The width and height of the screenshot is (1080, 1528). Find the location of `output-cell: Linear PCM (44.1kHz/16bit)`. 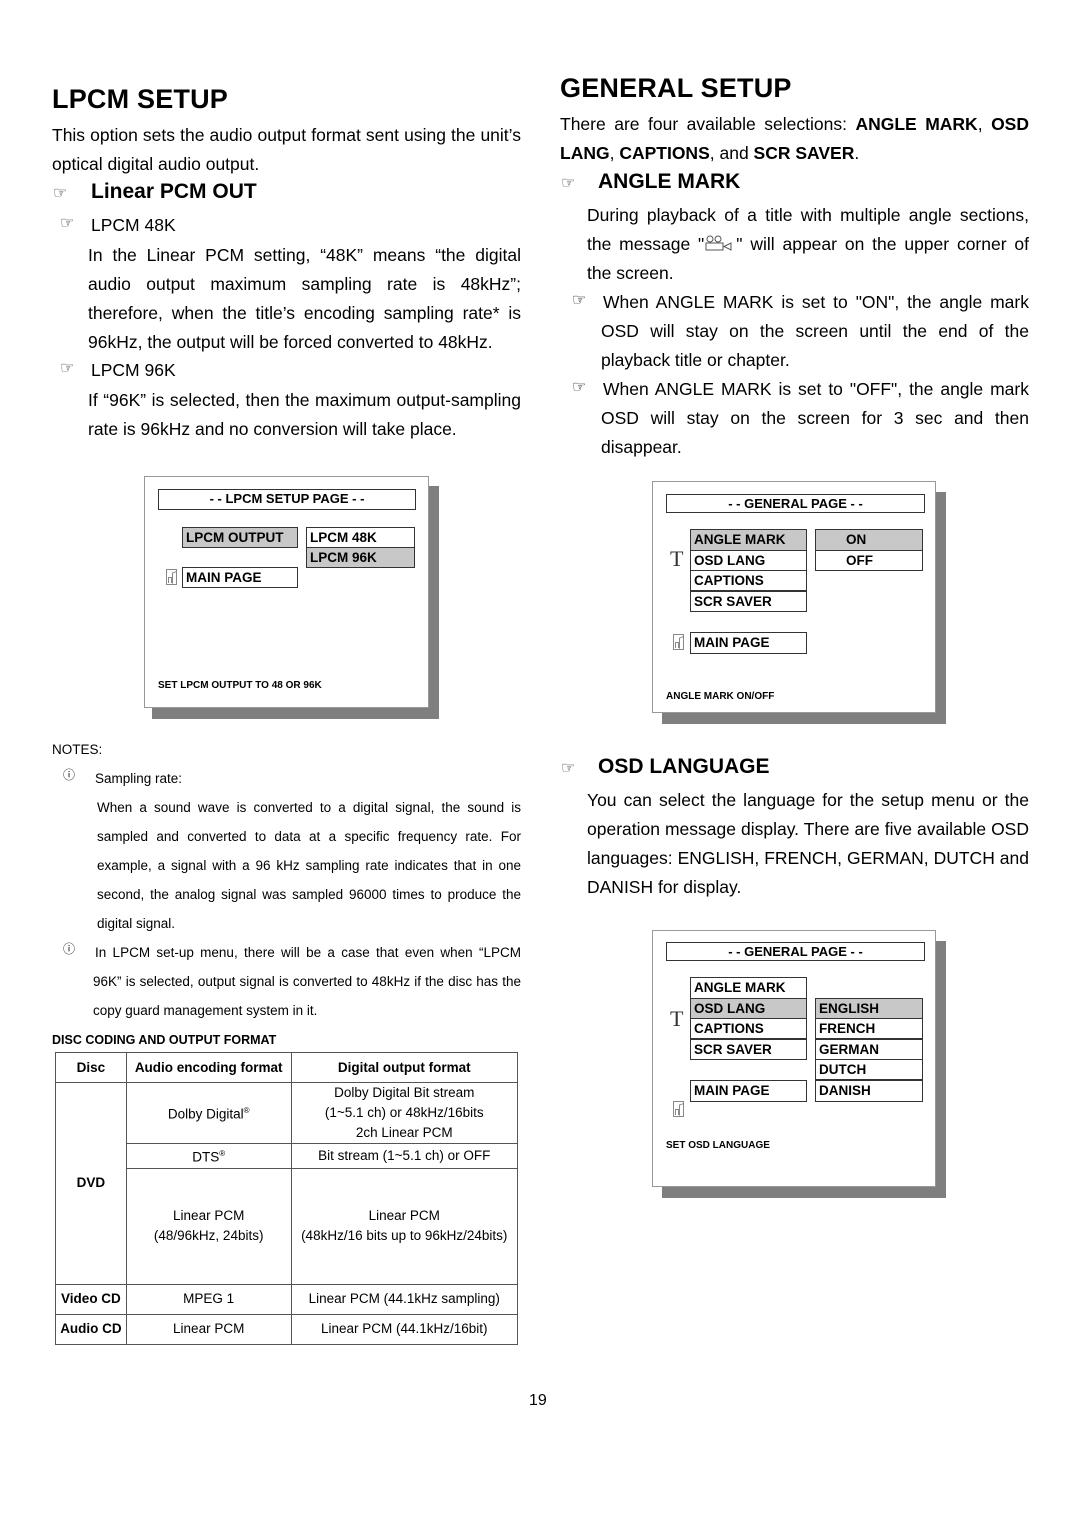

output-cell: Linear PCM (44.1kHz/16bit) is located at coordinates (404, 1329).